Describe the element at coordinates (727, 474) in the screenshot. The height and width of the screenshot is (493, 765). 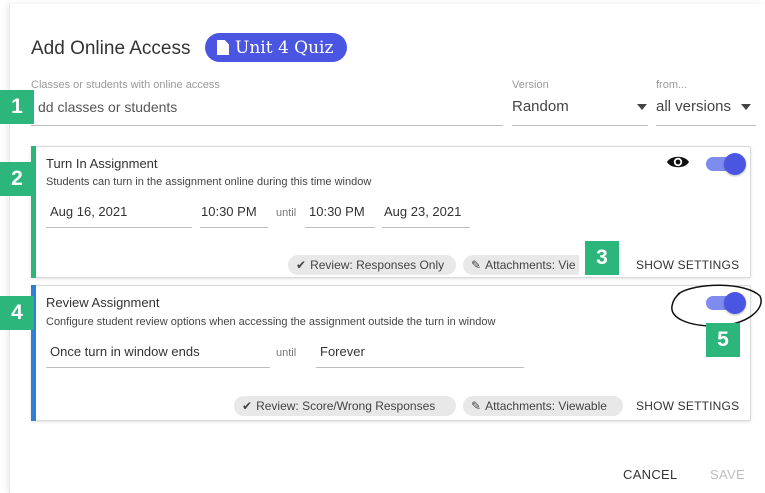
I see `save-button: SAVE` at that location.